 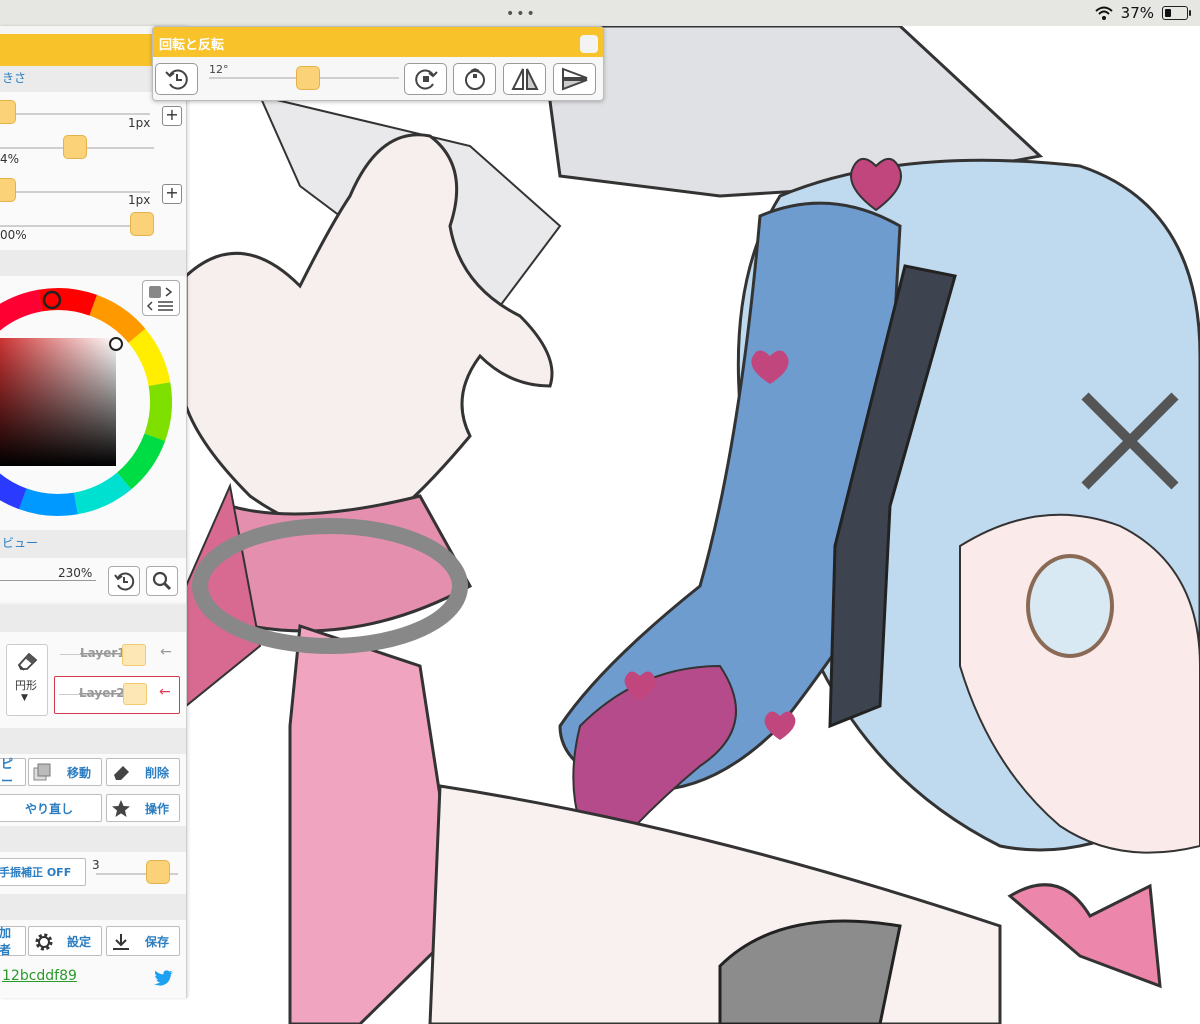 I want to click on preview-section-header: ビュー, so click(x=93, y=544).